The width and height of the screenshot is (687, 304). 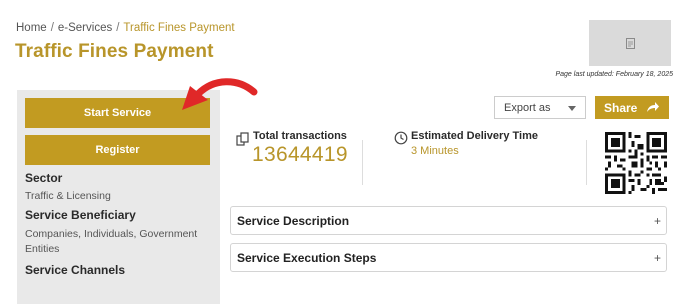 I want to click on image-icon, so click(x=630, y=43).